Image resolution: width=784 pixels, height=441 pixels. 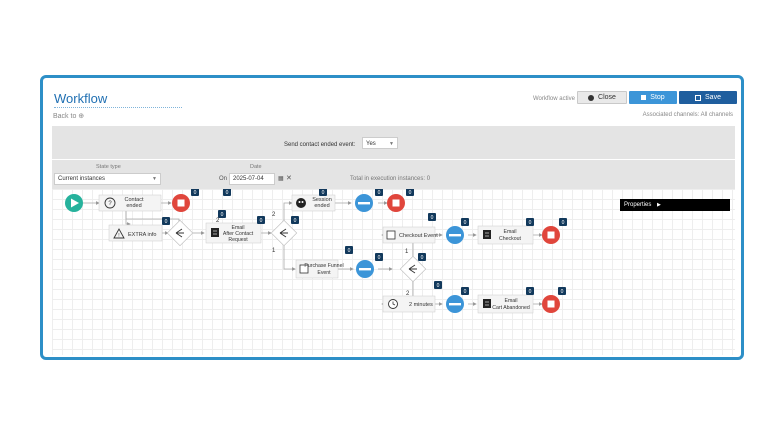 What do you see at coordinates (653, 97) in the screenshot?
I see `stop-button: Stop` at bounding box center [653, 97].